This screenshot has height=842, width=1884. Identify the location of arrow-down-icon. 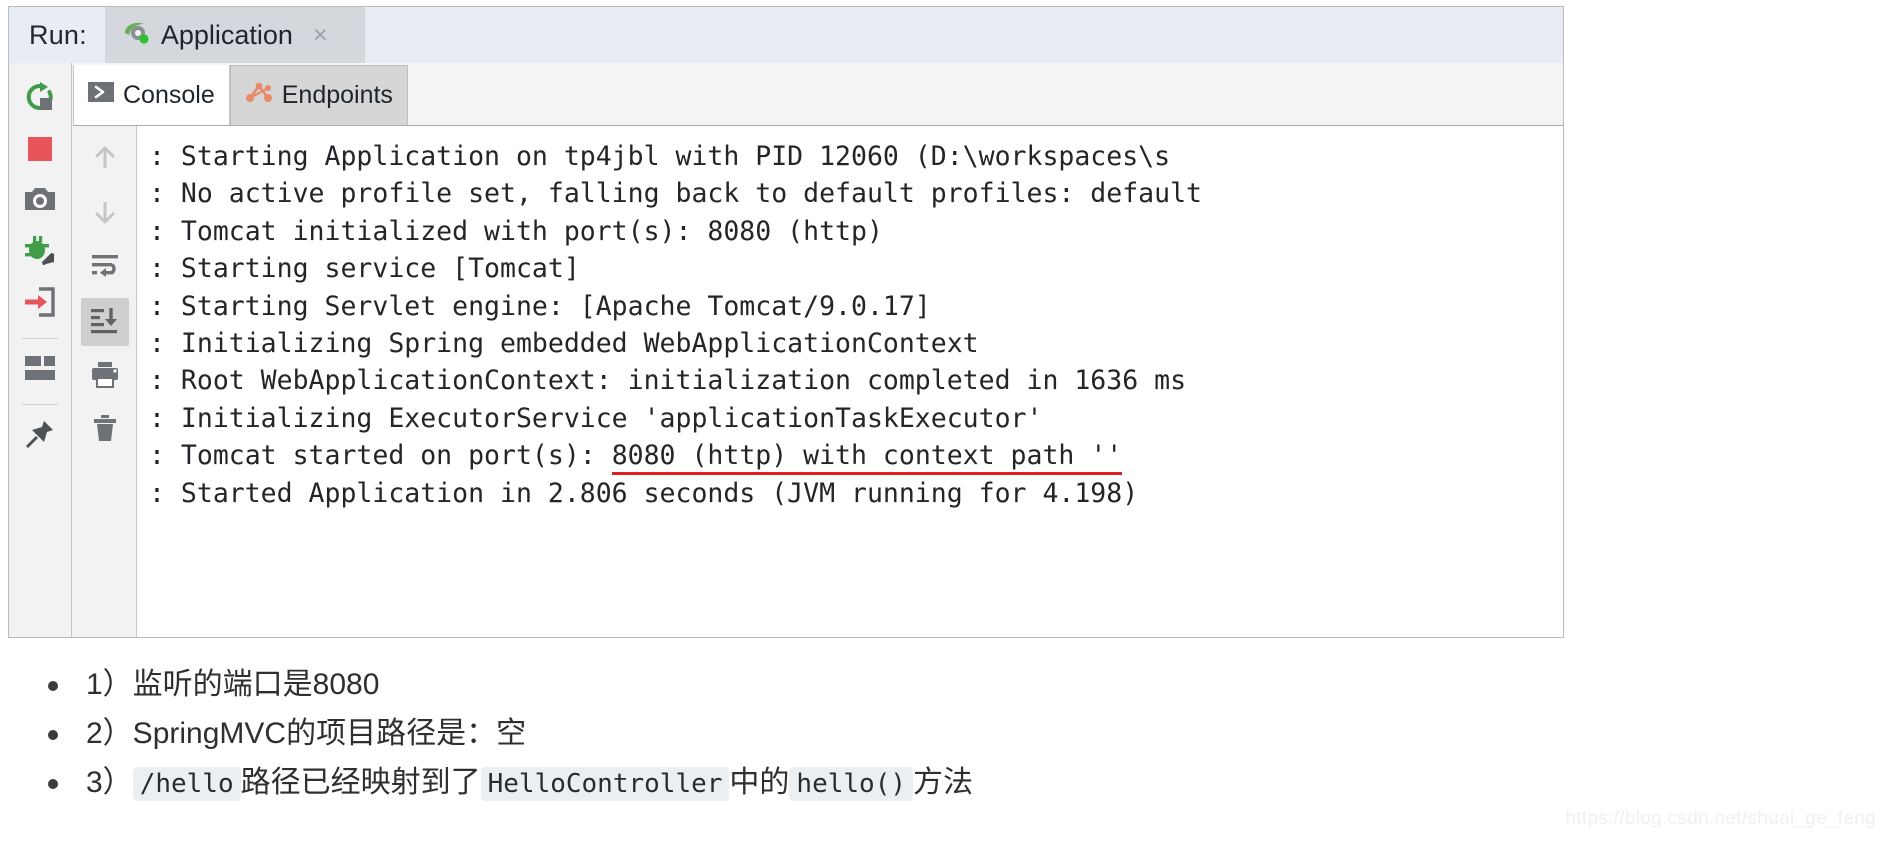
(105, 214).